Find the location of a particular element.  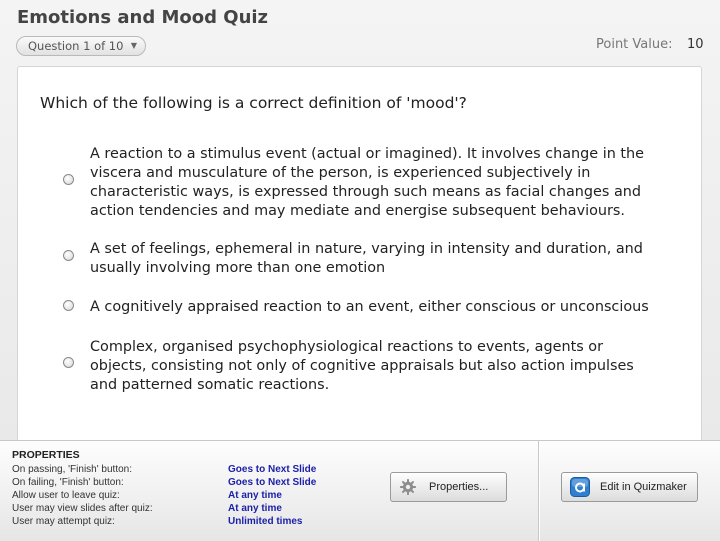

question-selector-dropdown: Question 1 of 10 ▼ is located at coordinates (81, 46).